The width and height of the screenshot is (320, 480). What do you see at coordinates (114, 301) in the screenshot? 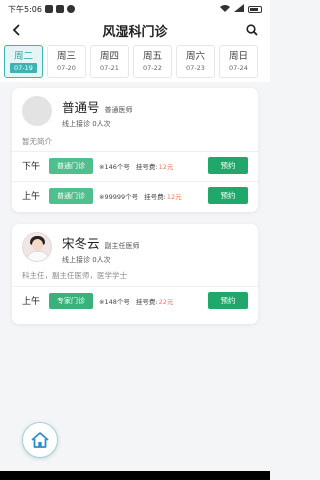
I see `slot-count: ※148个号` at bounding box center [114, 301].